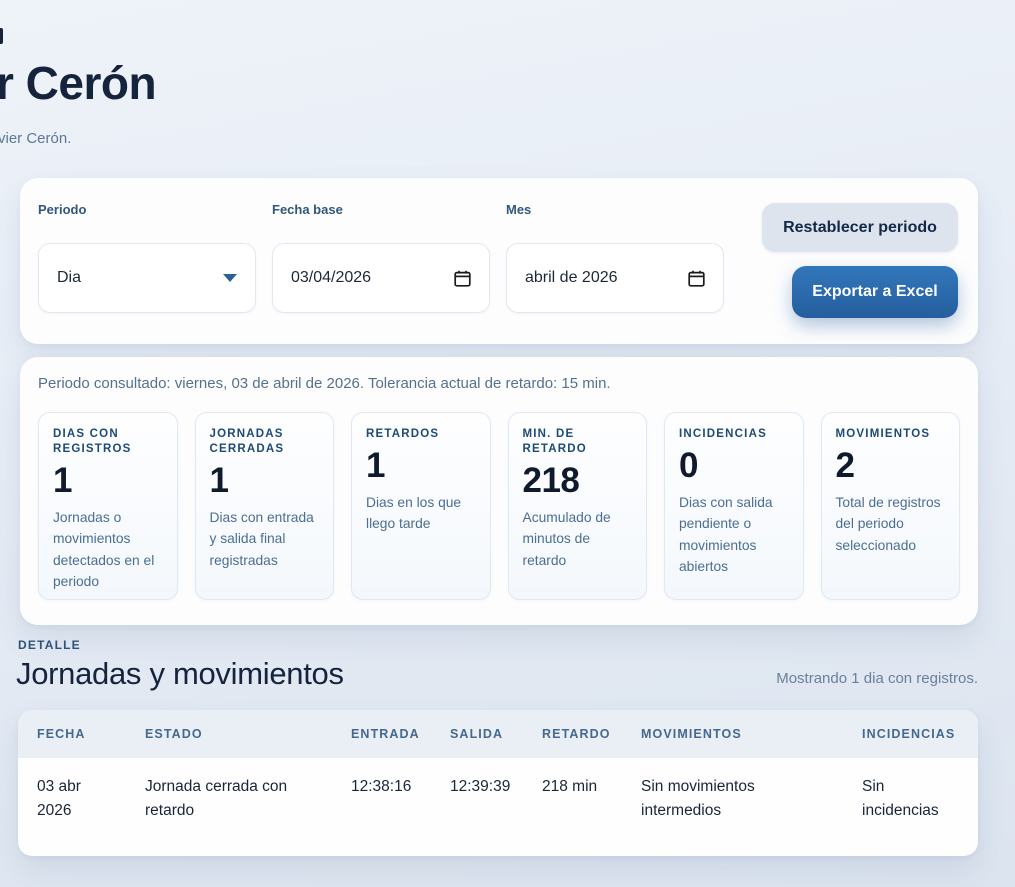 The width and height of the screenshot is (1015, 887). I want to click on column-header-salida: SALIDA, so click(477, 734).